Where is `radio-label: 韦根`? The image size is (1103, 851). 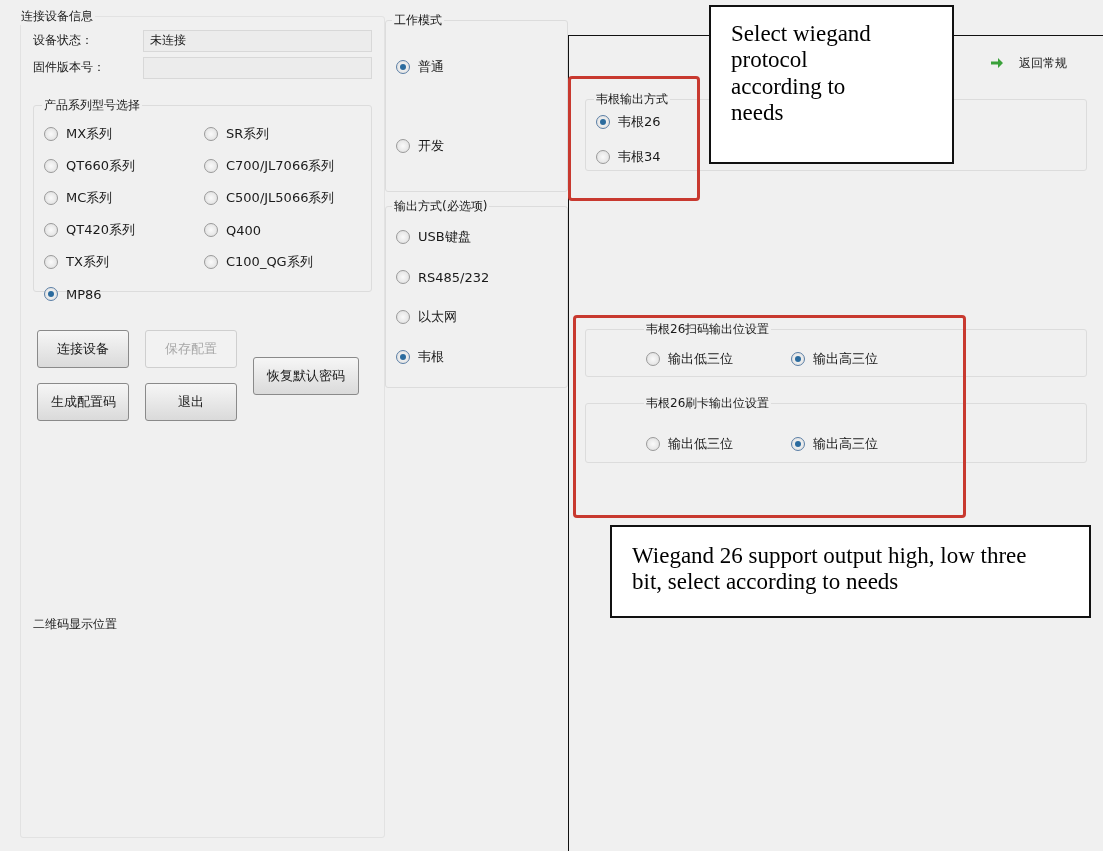
radio-label: 韦根 is located at coordinates (431, 357).